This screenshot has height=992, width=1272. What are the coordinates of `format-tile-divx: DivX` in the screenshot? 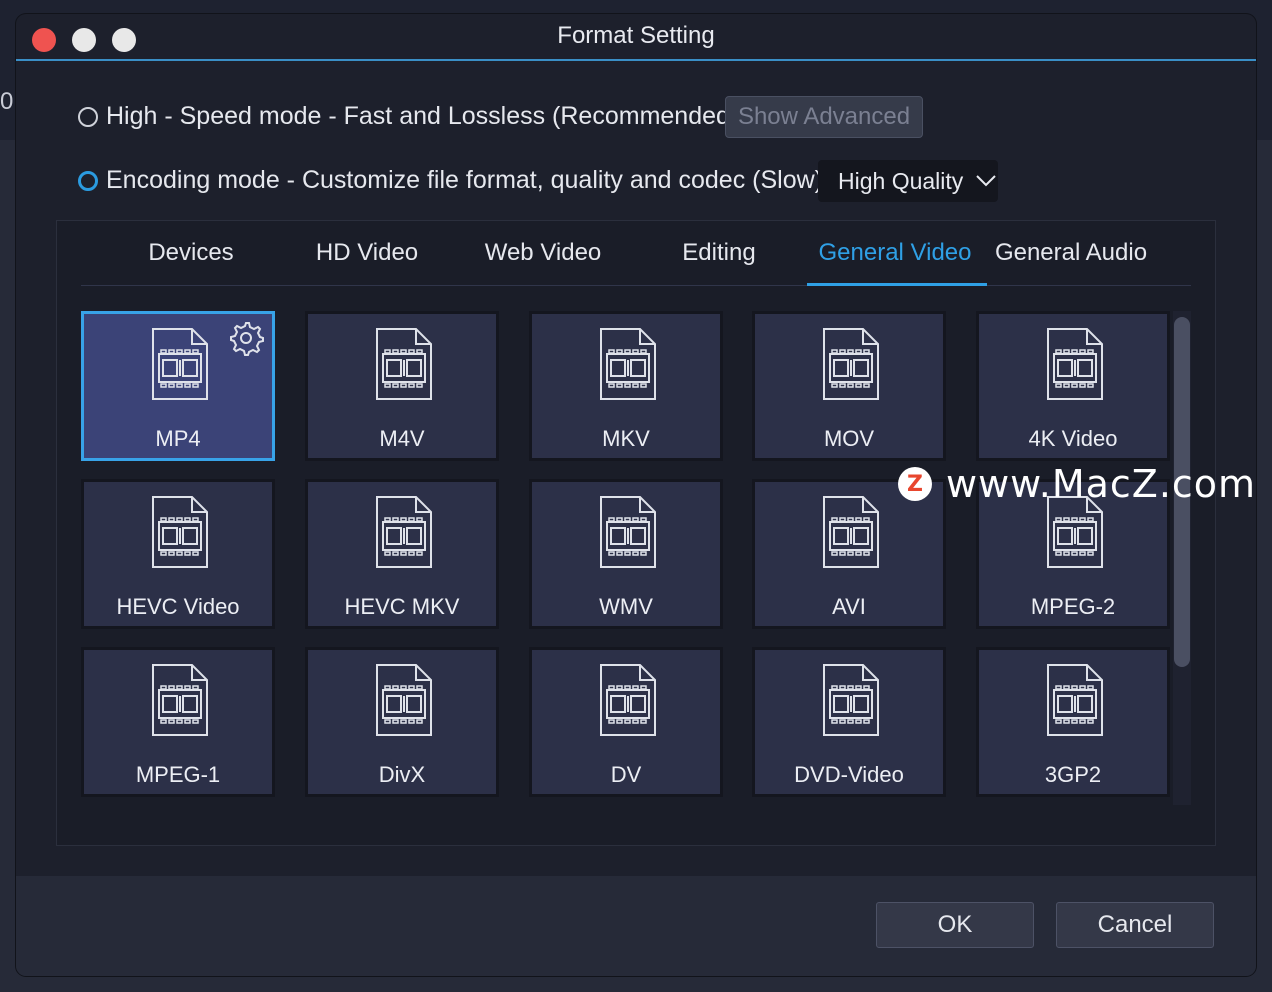 It's located at (402, 722).